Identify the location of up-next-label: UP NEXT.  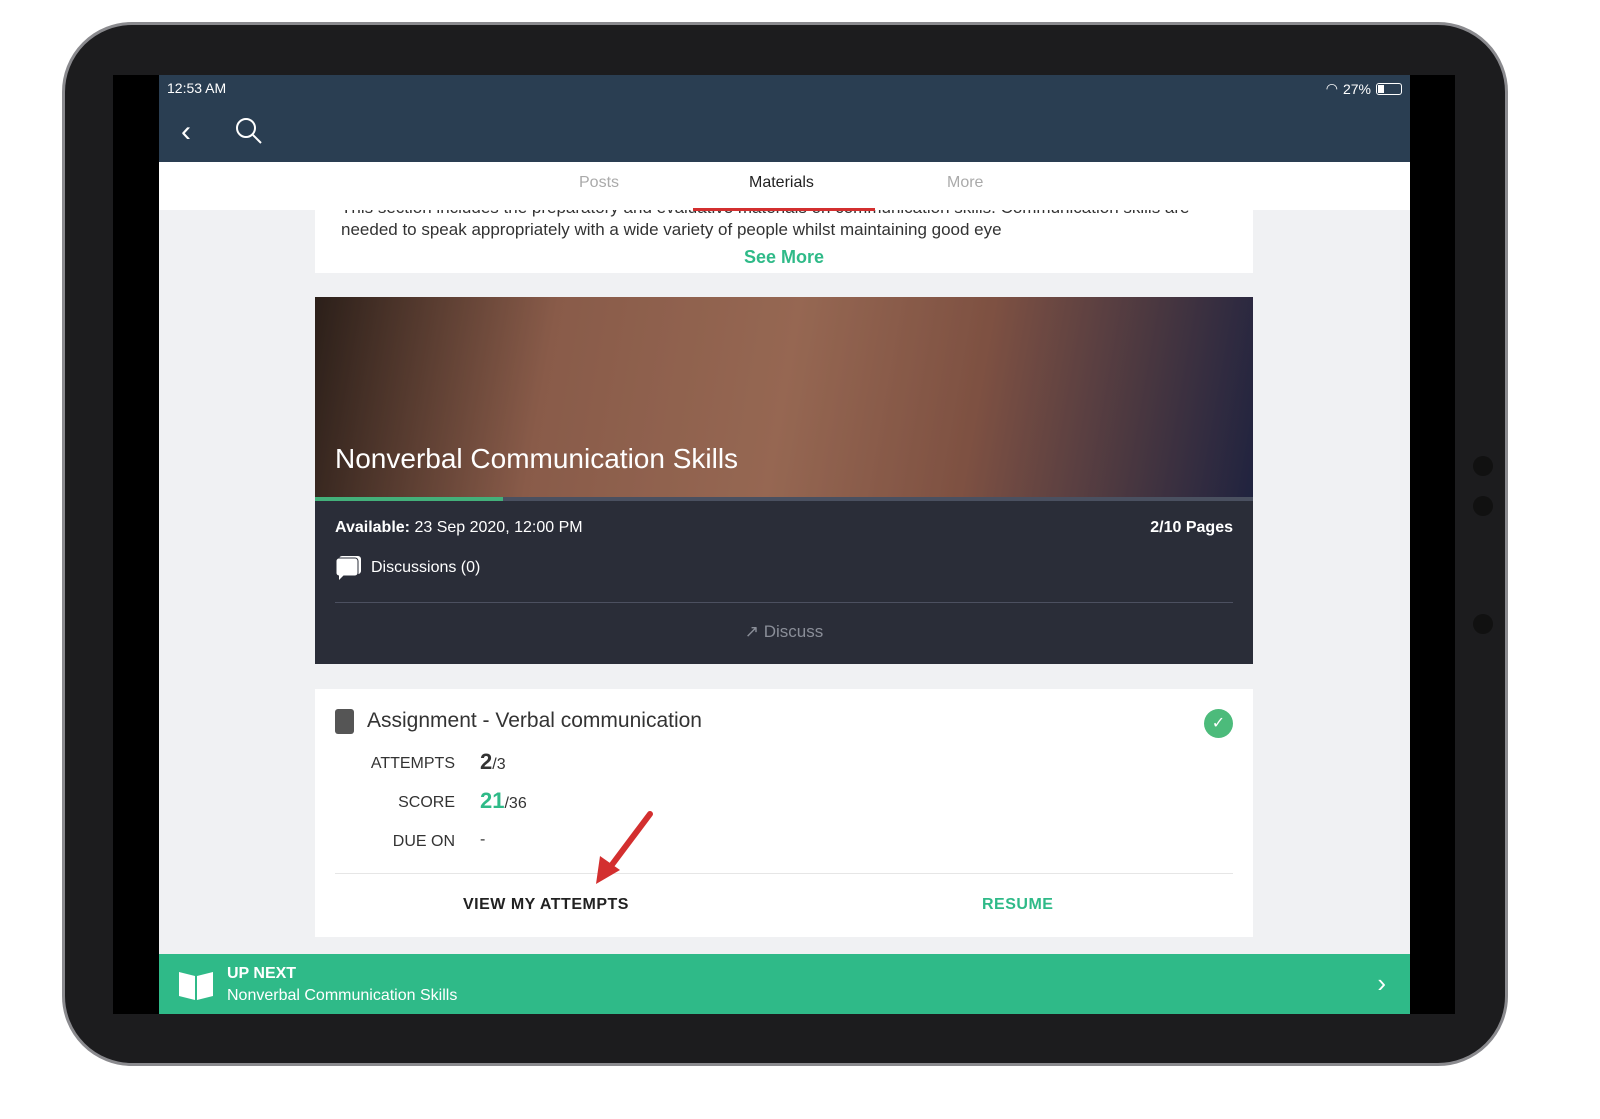
(262, 973).